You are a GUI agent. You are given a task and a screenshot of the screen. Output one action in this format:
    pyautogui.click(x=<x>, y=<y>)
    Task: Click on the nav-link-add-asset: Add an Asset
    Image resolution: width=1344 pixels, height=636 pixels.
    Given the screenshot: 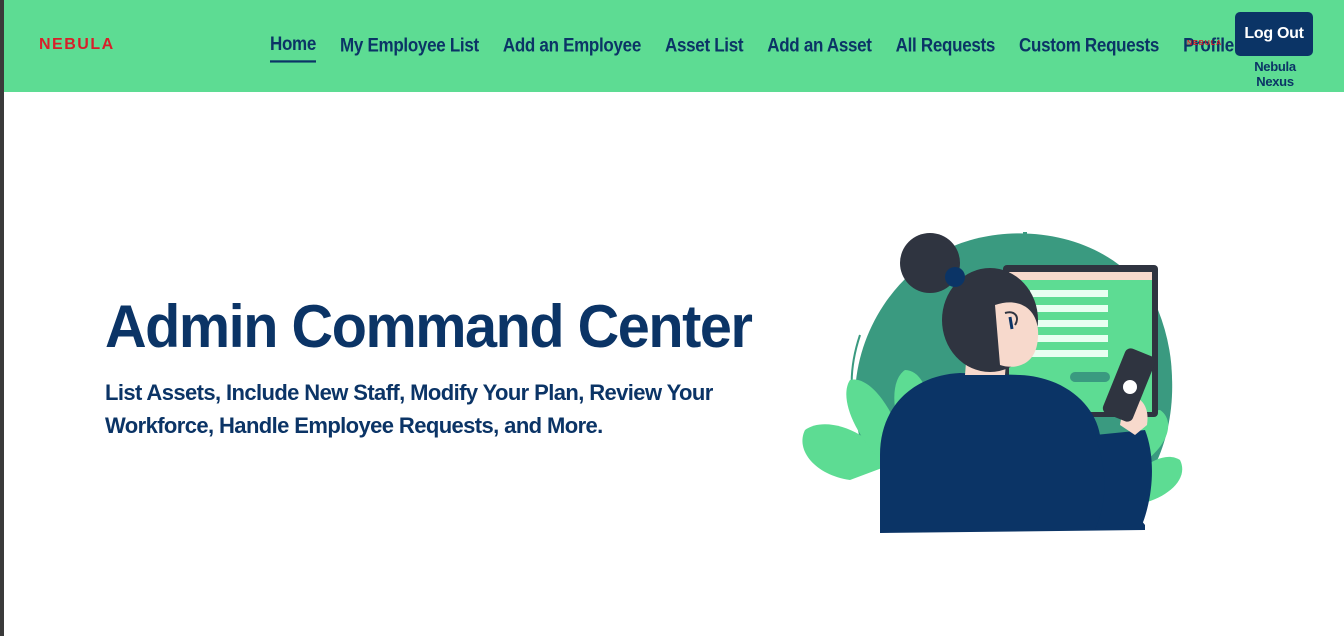 What is the action you would take?
    pyautogui.click(x=819, y=48)
    